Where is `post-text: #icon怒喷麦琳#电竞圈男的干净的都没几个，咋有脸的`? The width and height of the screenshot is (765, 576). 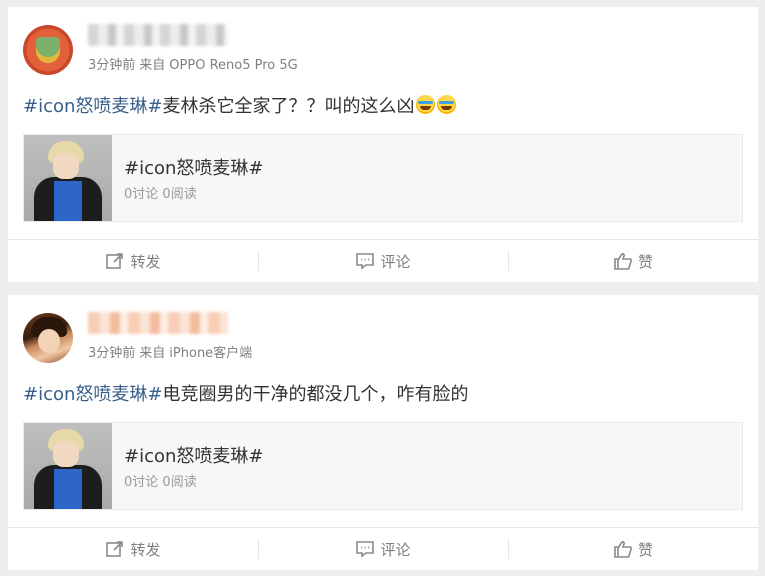 post-text: #icon怒喷麦琳#电竞圈男的干净的都没几个，咋有脸的 is located at coordinates (245, 393).